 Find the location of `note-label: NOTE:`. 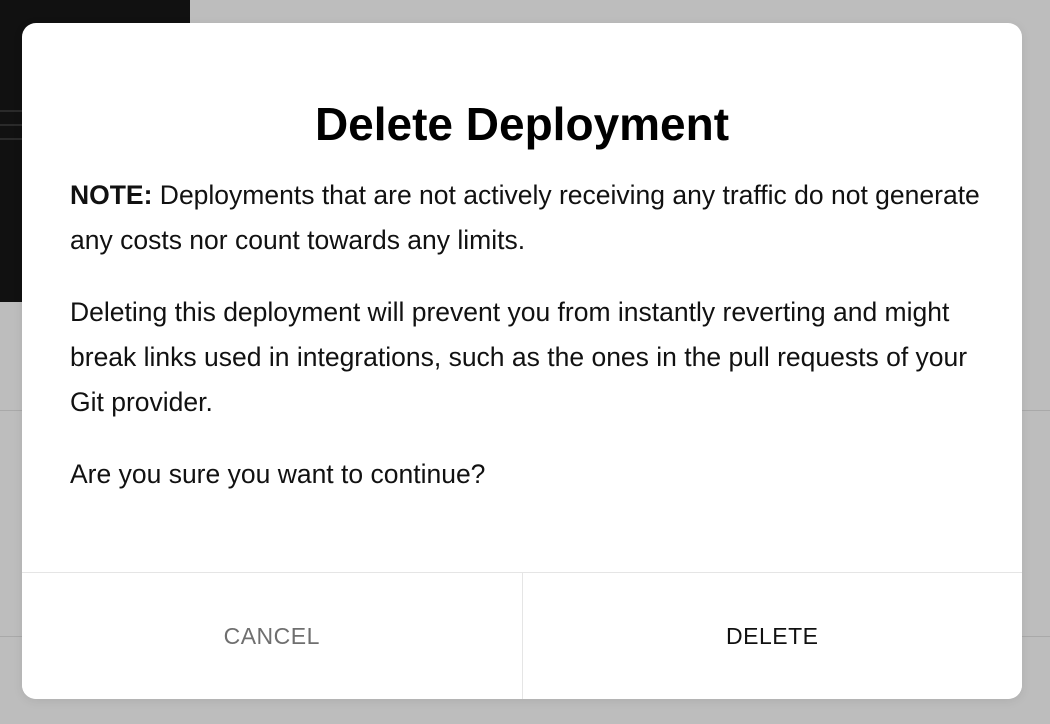

note-label: NOTE: is located at coordinates (111, 195).